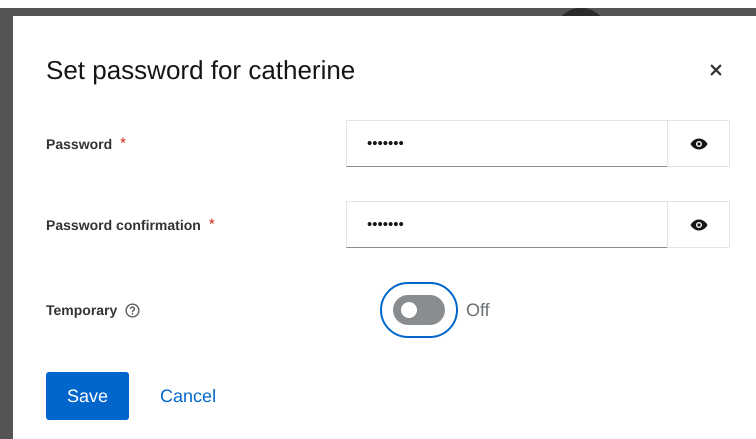 Image resolution: width=756 pixels, height=439 pixels. Describe the element at coordinates (123, 224) in the screenshot. I see `field-label: Password confirmation` at that location.